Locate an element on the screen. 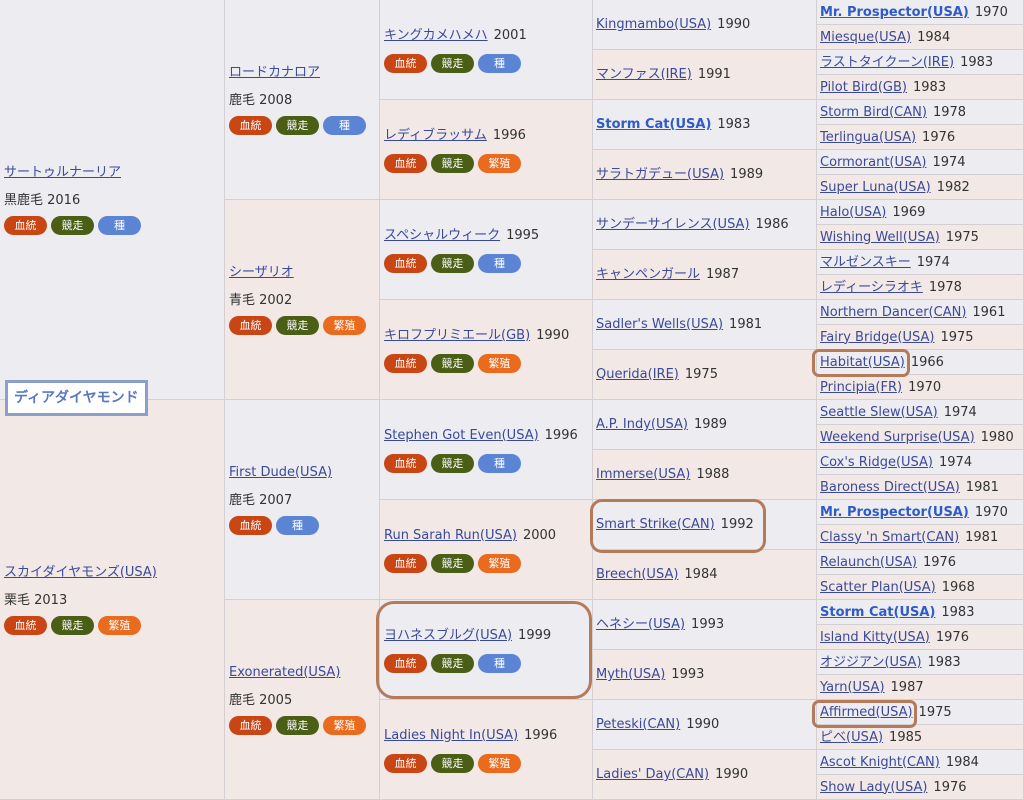  sire-link: サートゥルナーリア is located at coordinates (112, 172).